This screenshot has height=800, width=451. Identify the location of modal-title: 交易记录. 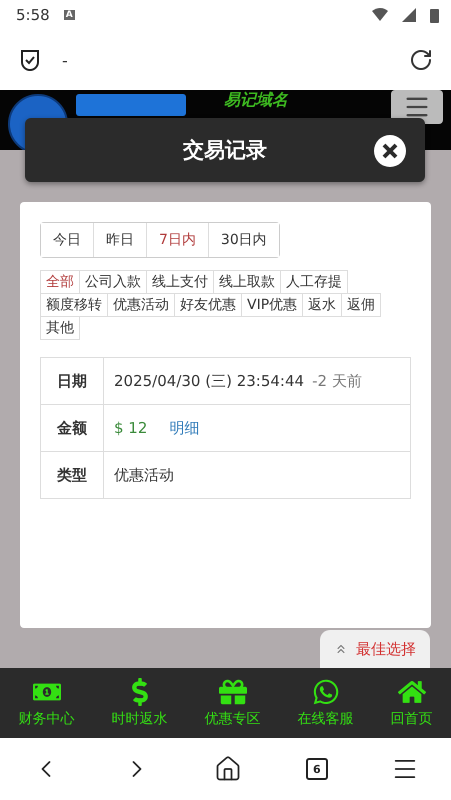
(225, 150).